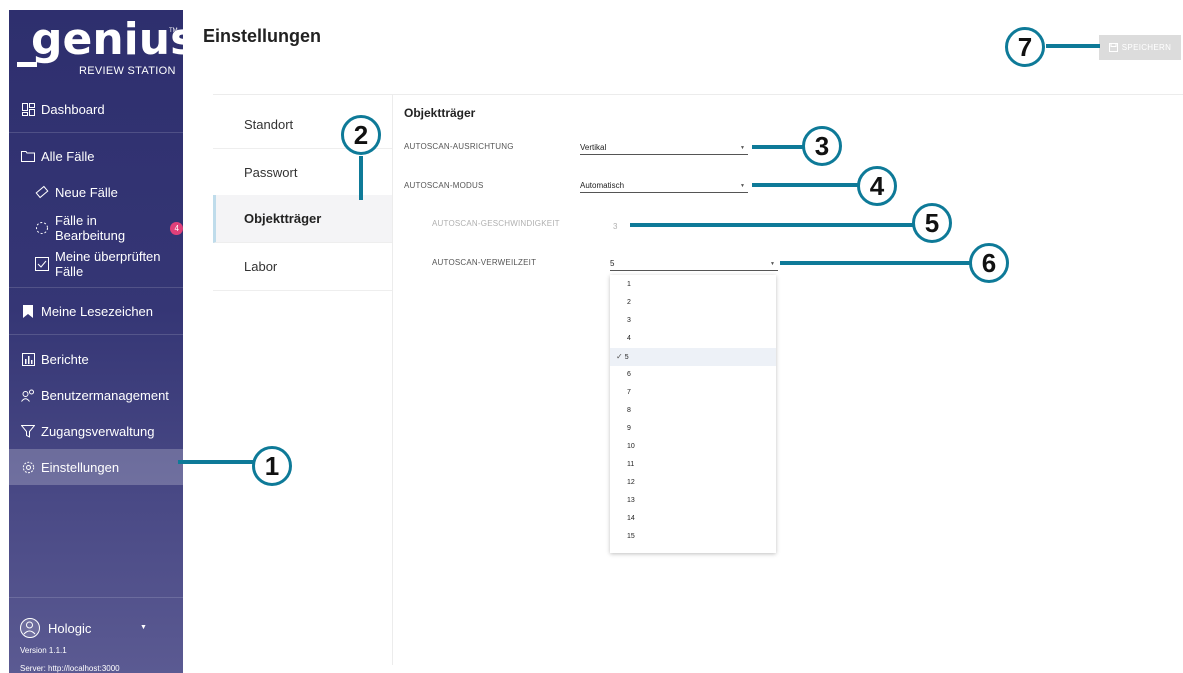 The height and width of the screenshot is (673, 1183). Describe the element at coordinates (693, 519) in the screenshot. I see `dropdown-option: 14` at that location.